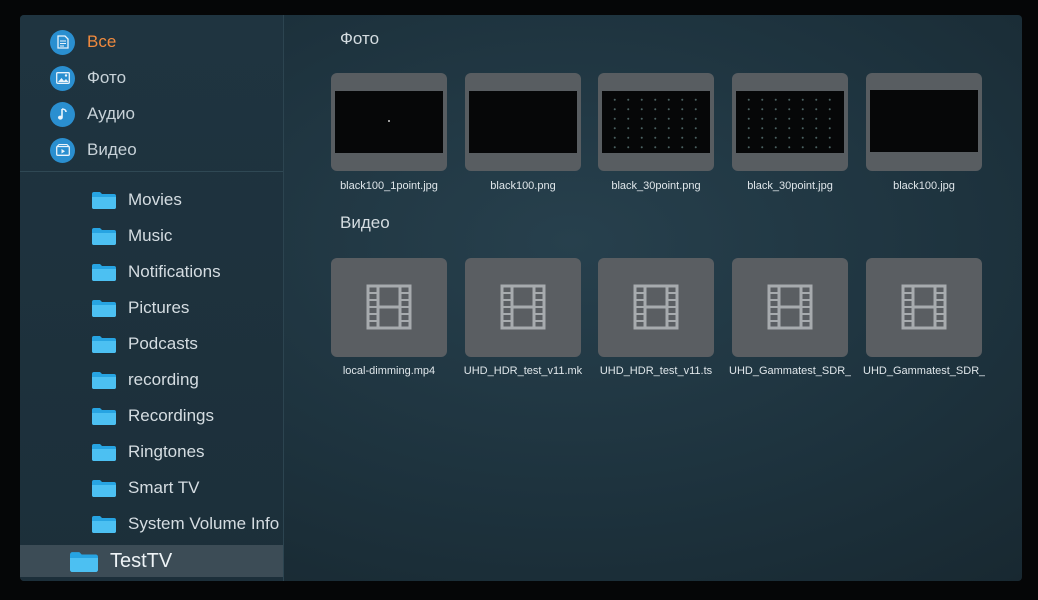 The width and height of the screenshot is (1038, 600). What do you see at coordinates (360, 38) in the screenshot?
I see `section-title-photo: Фото` at bounding box center [360, 38].